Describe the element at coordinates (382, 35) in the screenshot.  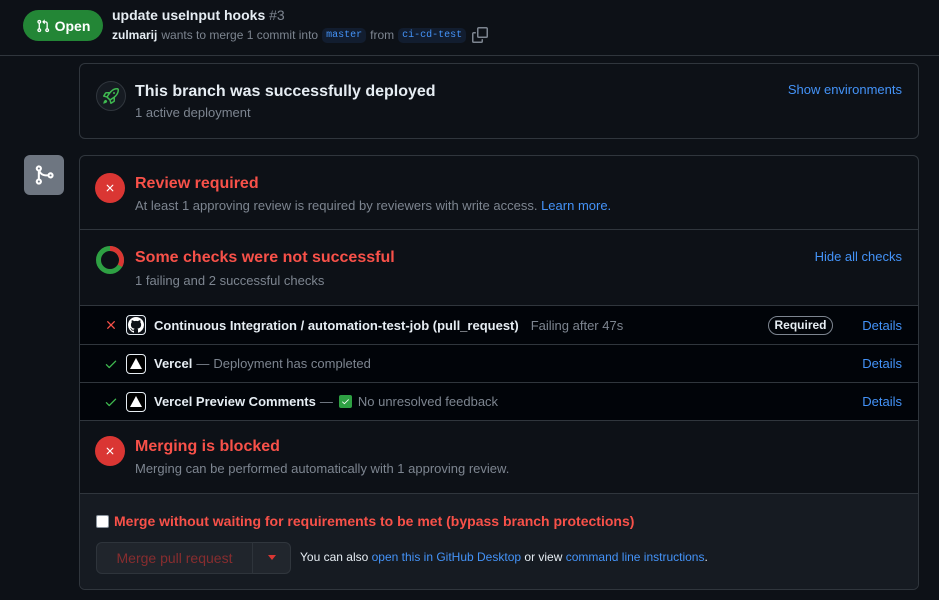
I see `pr-from-text: from` at that location.